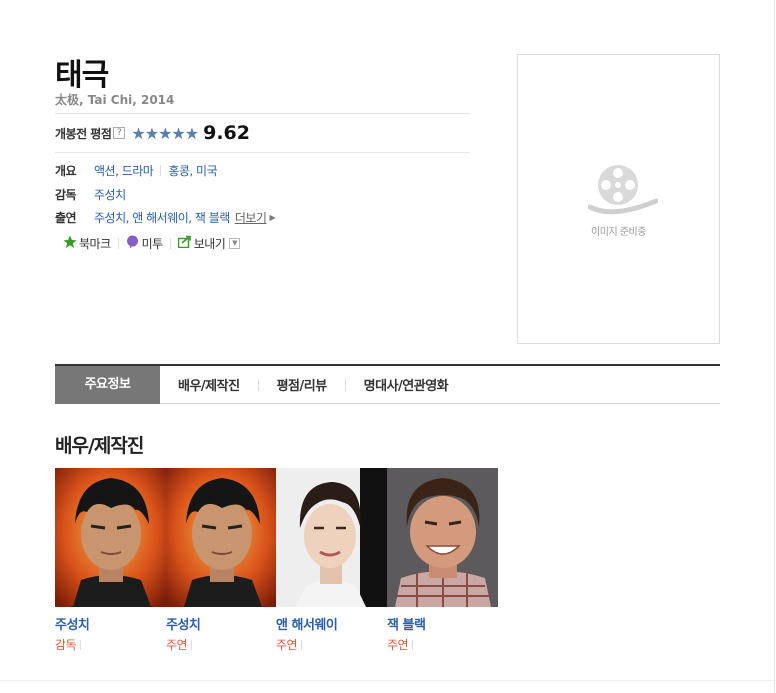 The image size is (776, 693). Describe the element at coordinates (165, 133) in the screenshot. I see `rating-stars: ★★★★★` at that location.